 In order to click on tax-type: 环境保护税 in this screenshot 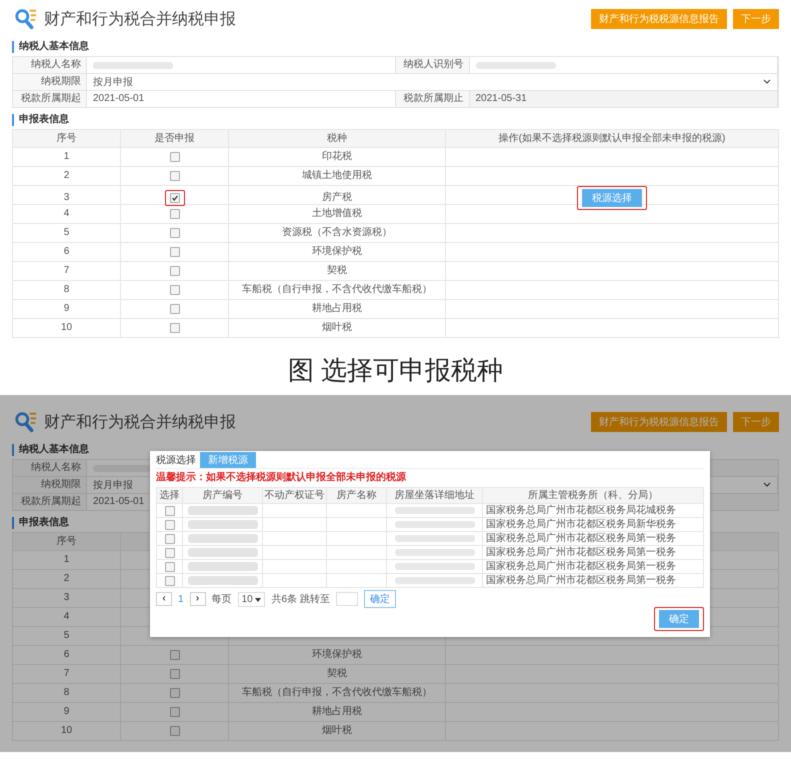, I will do `click(337, 655)`.